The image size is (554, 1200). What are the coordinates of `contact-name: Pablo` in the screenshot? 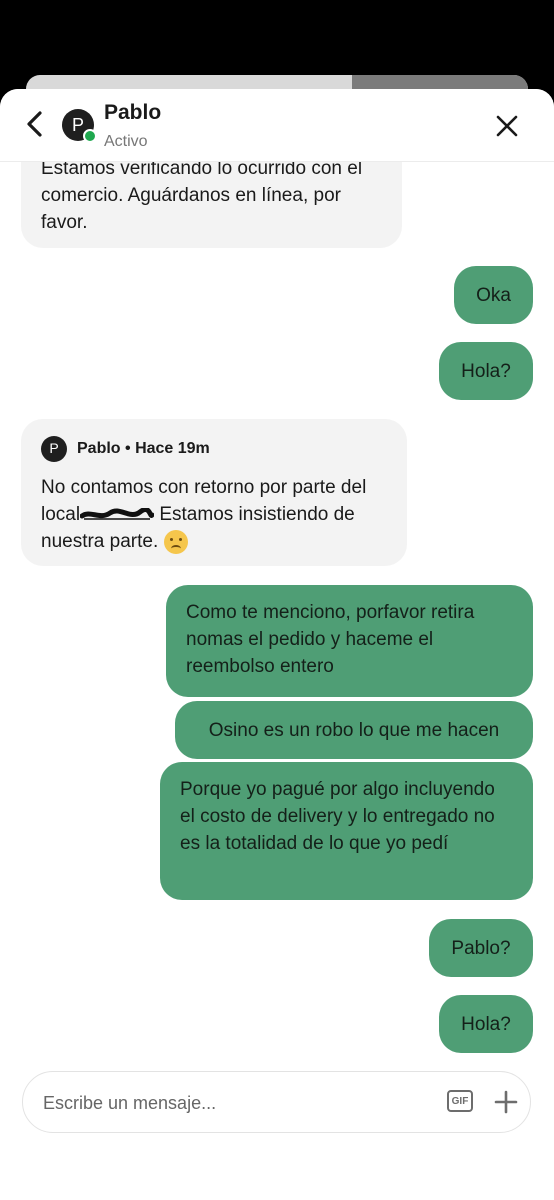 It's located at (133, 112).